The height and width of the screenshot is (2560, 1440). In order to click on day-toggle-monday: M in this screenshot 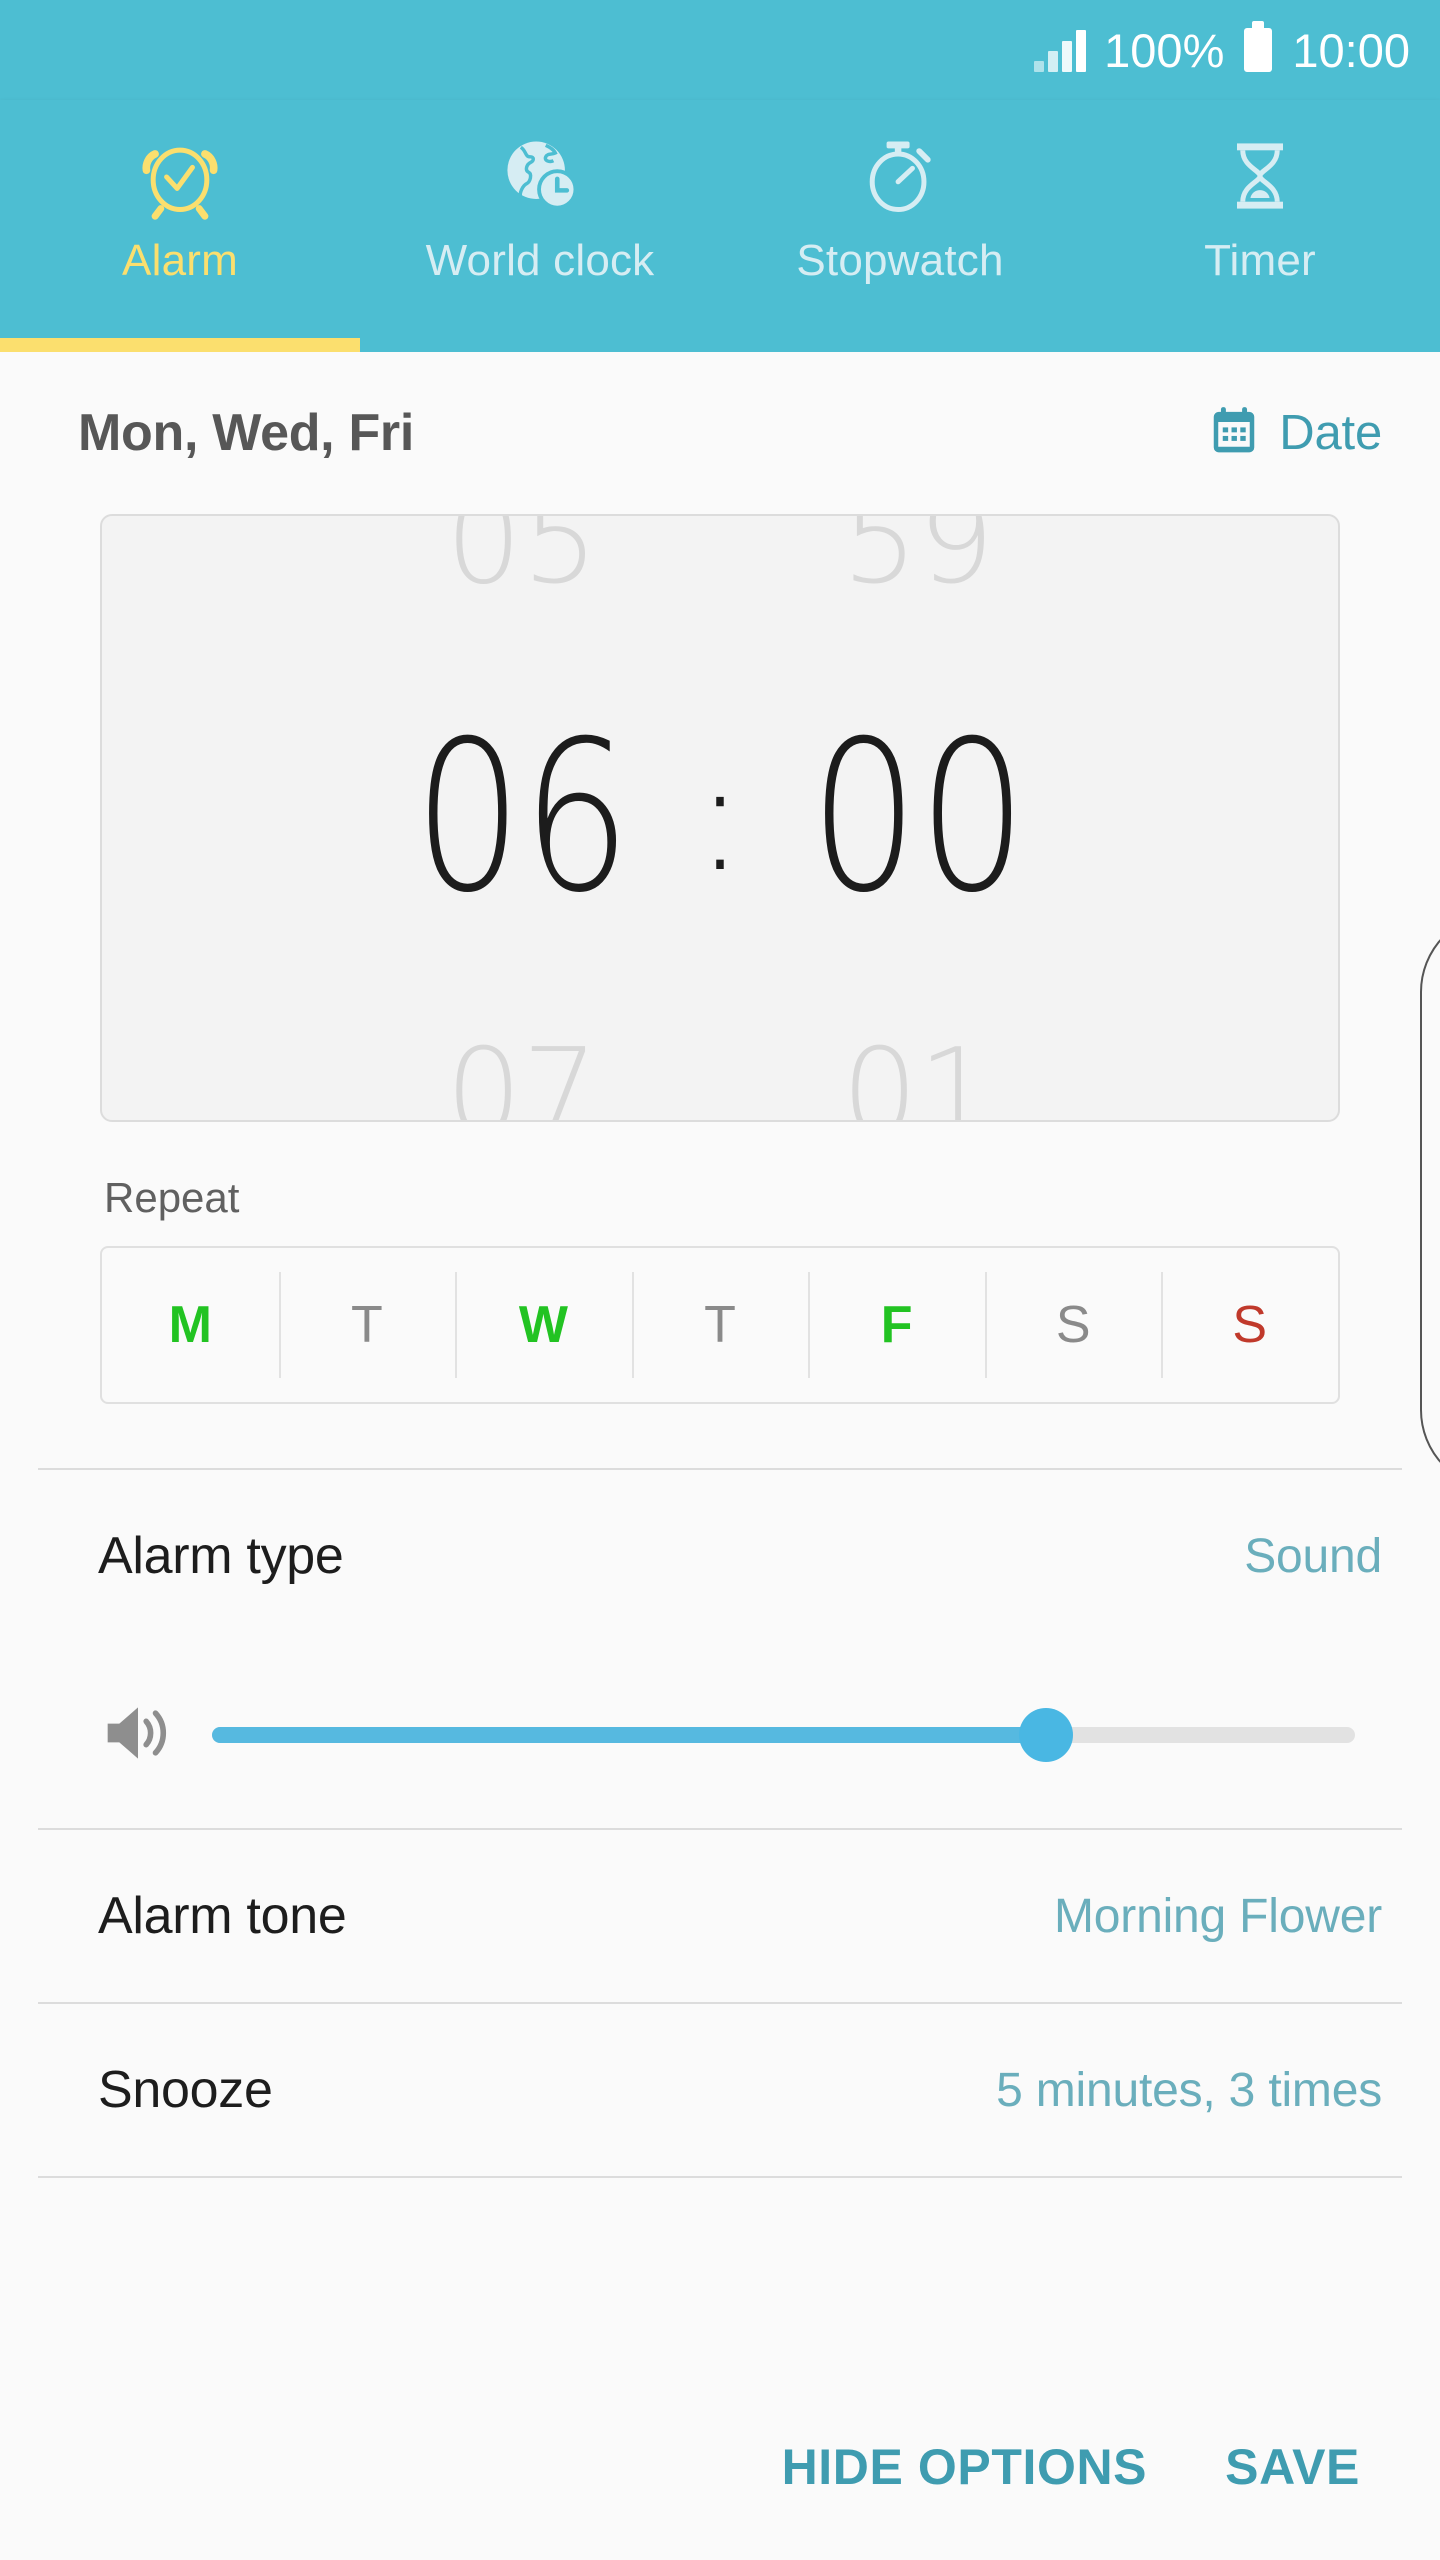, I will do `click(190, 1325)`.